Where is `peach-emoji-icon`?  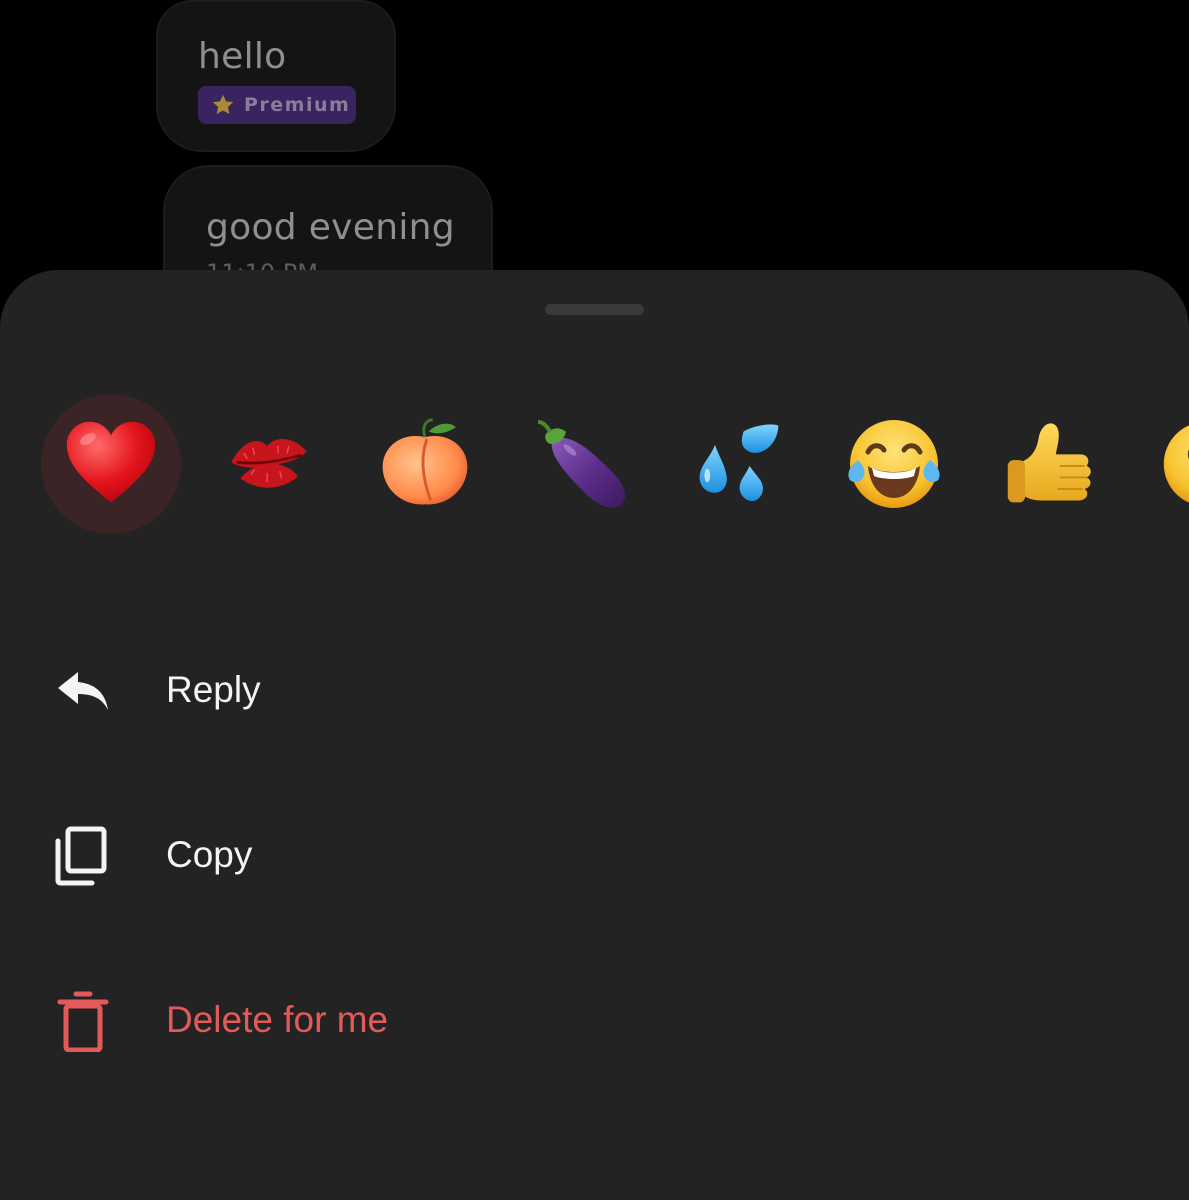
peach-emoji-icon is located at coordinates (425, 461).